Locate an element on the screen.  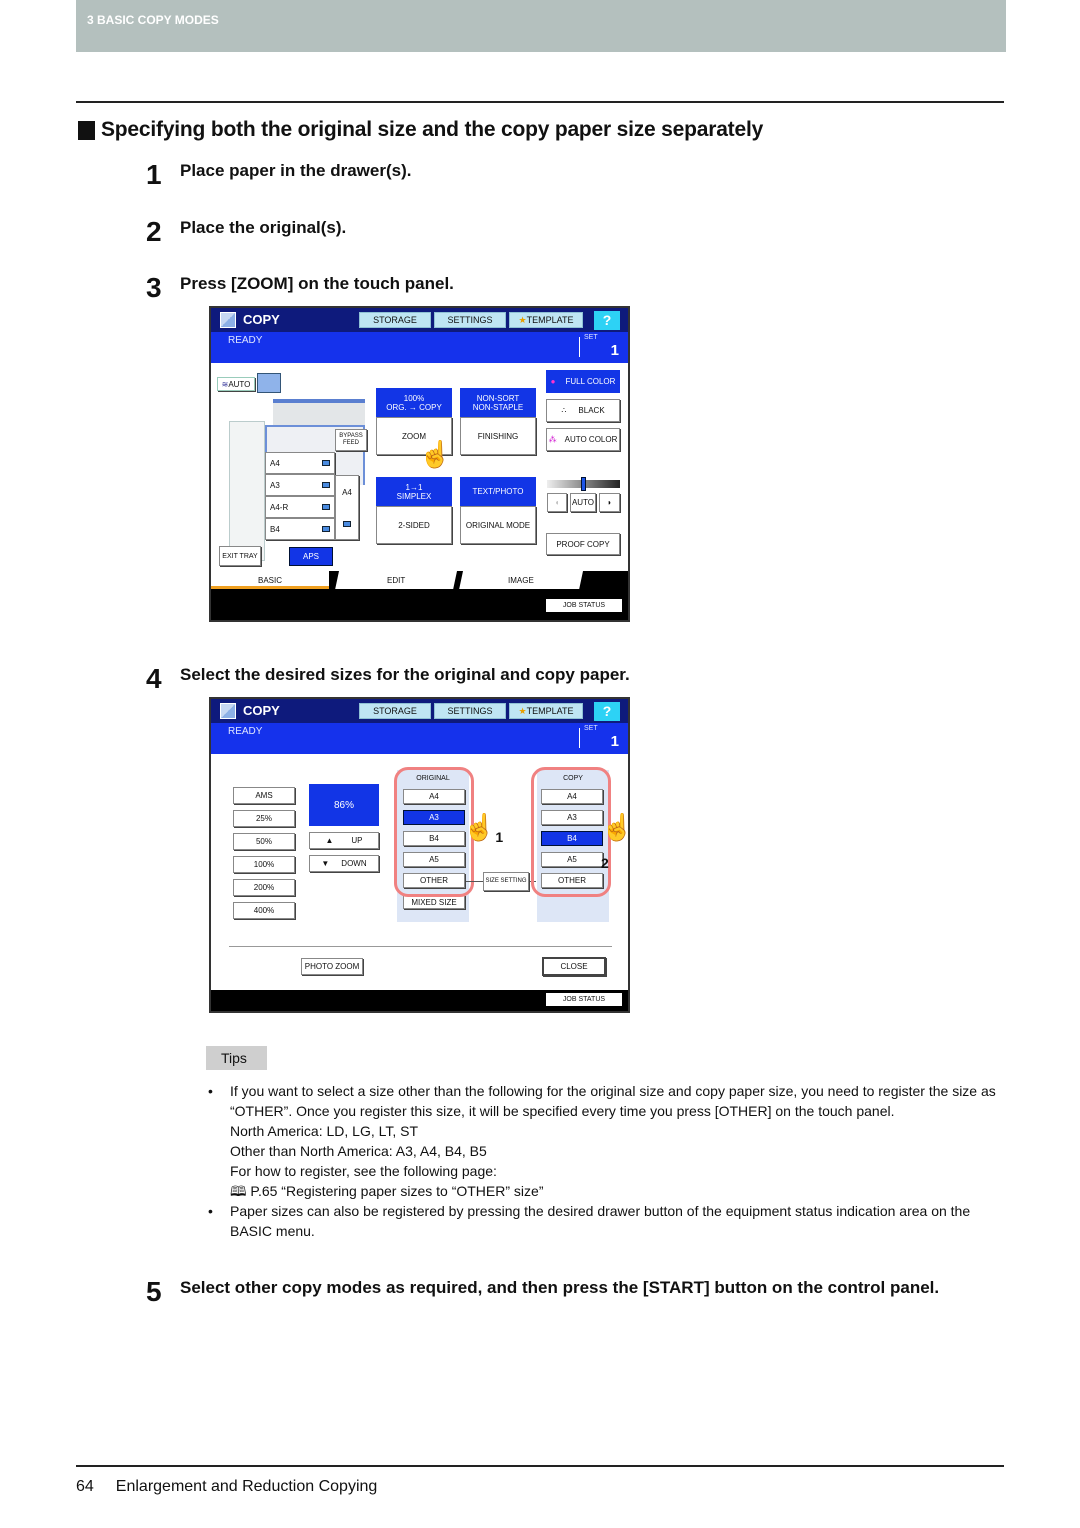
step-3: 3 Press [ZOOM] on the touch panel. is located at coordinates (300, 288).